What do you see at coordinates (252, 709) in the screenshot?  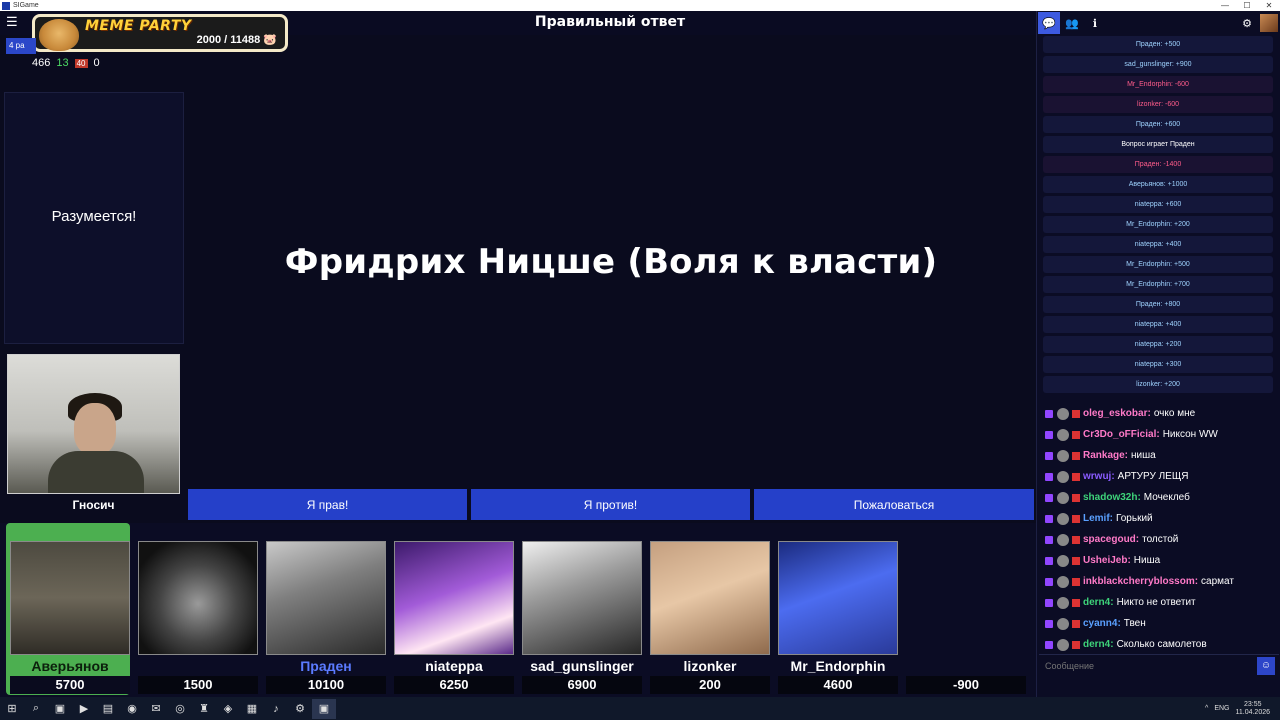 I see `app-icon-6: ▦` at bounding box center [252, 709].